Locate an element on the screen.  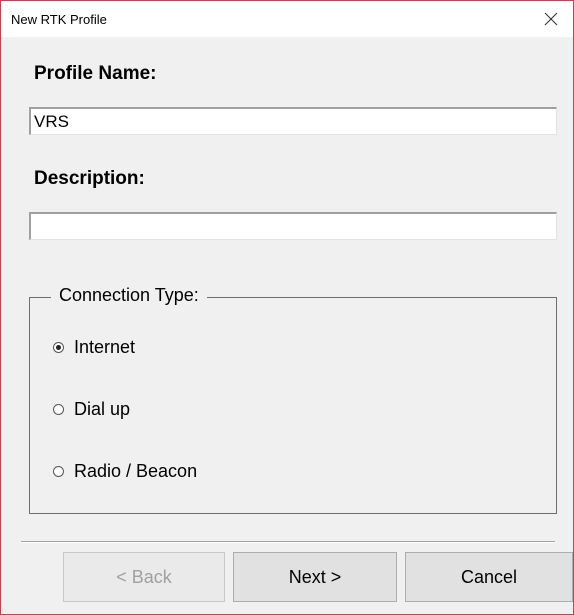
title-bar: New RTK Profile is located at coordinates (287, 19).